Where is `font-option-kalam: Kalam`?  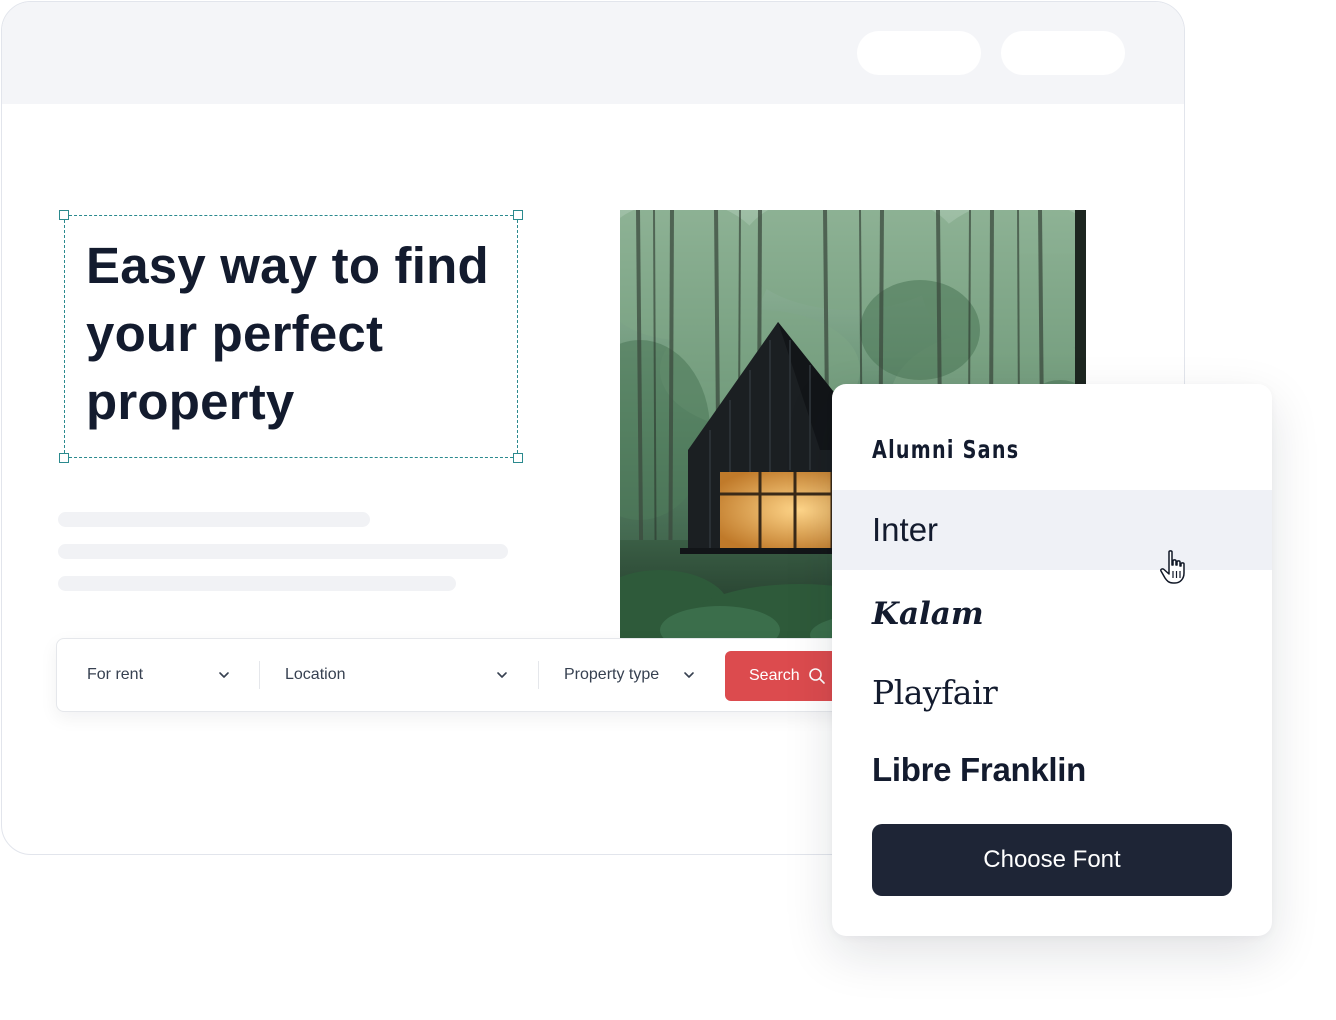
font-option-kalam: Kalam is located at coordinates (1052, 614).